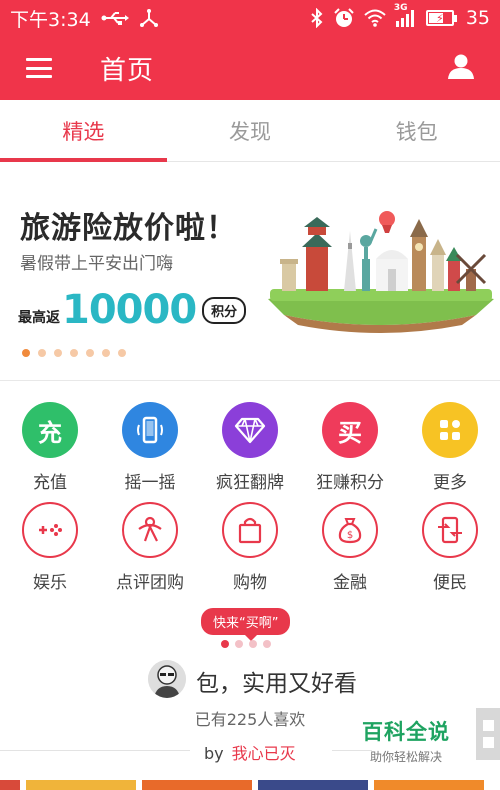 The image size is (500, 790). I want to click on grid-item-earn-points: 买 狂赚积分, so click(350, 452).